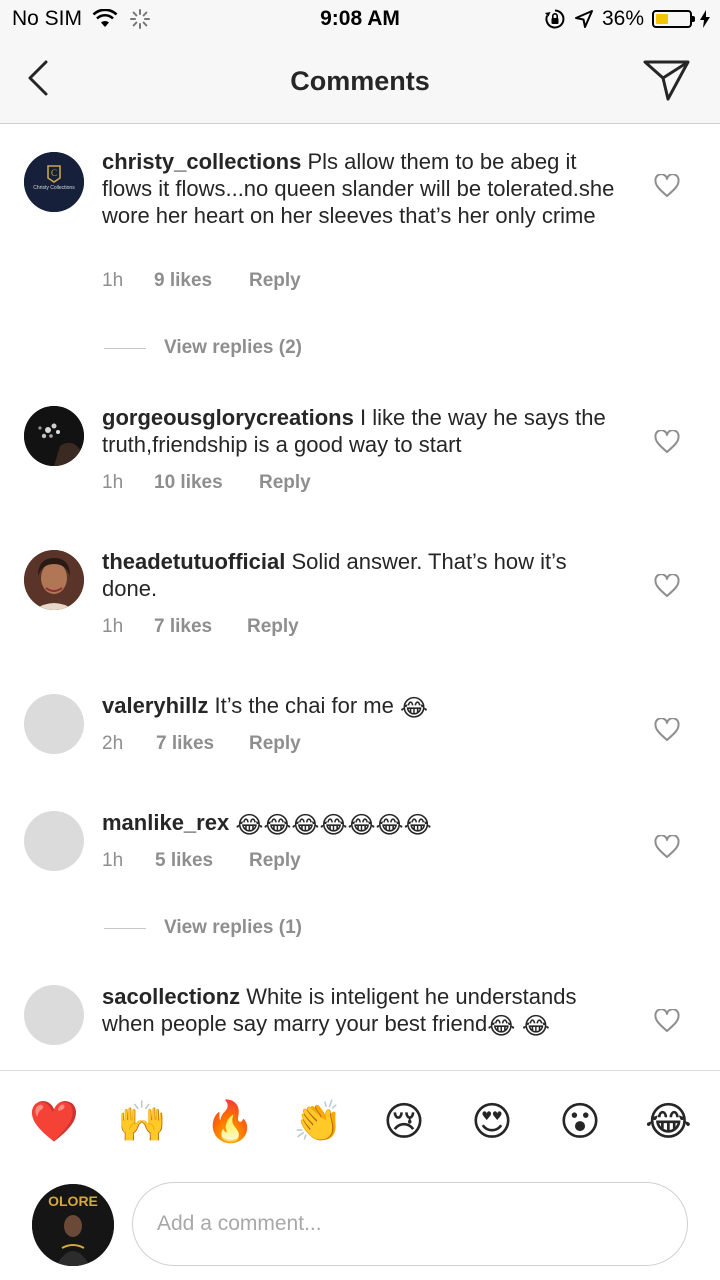  What do you see at coordinates (113, 743) in the screenshot?
I see `comment-time: 2h` at bounding box center [113, 743].